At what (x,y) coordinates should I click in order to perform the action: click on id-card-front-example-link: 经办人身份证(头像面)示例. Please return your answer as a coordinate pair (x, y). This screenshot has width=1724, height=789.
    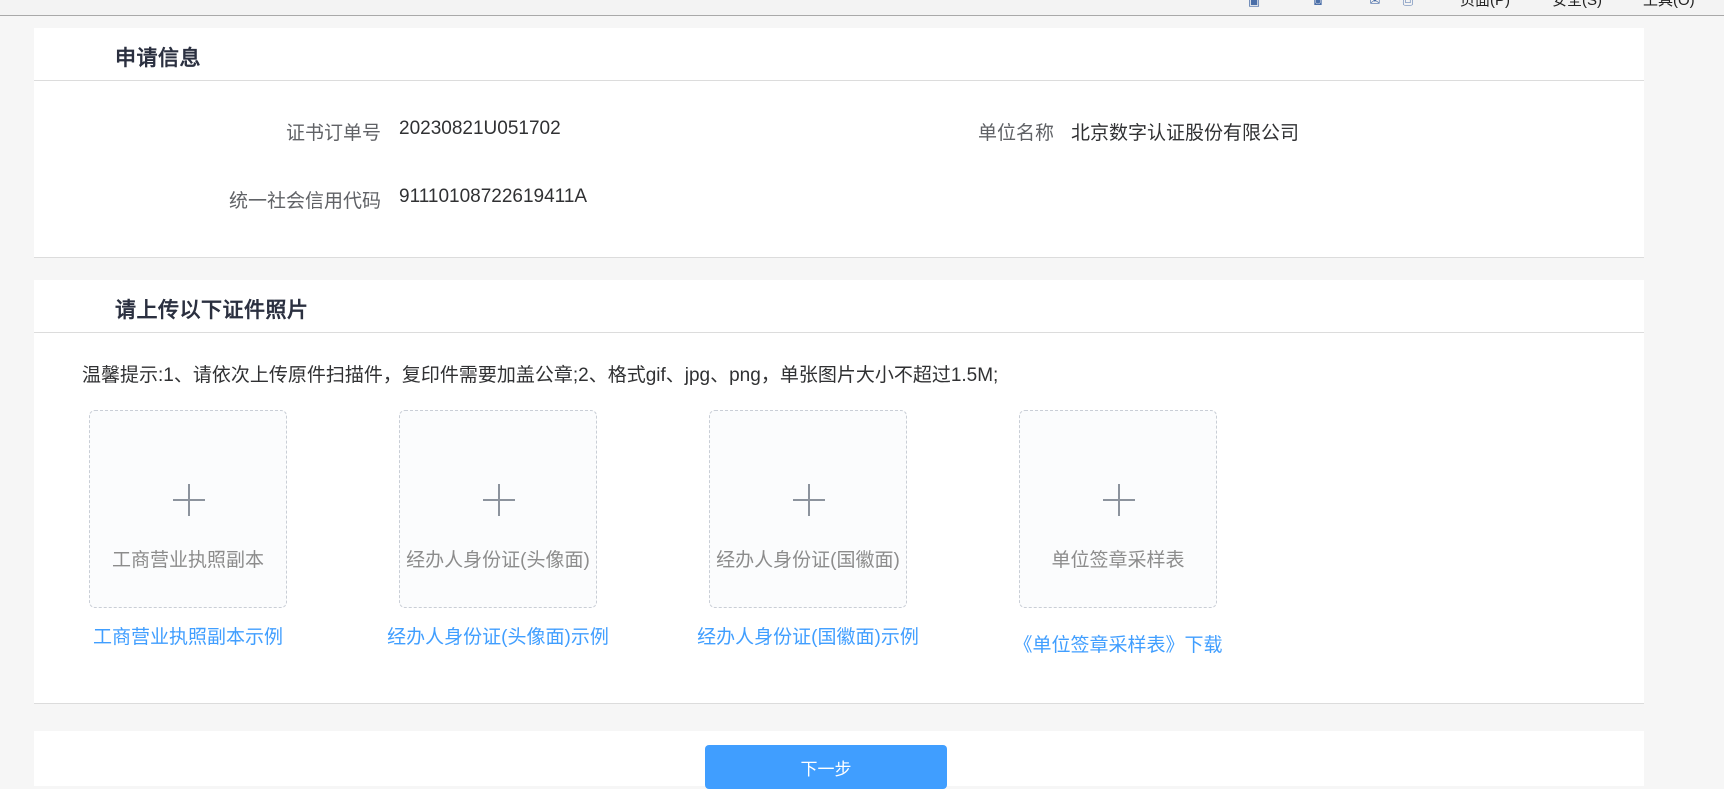
    Looking at the image, I should click on (498, 635).